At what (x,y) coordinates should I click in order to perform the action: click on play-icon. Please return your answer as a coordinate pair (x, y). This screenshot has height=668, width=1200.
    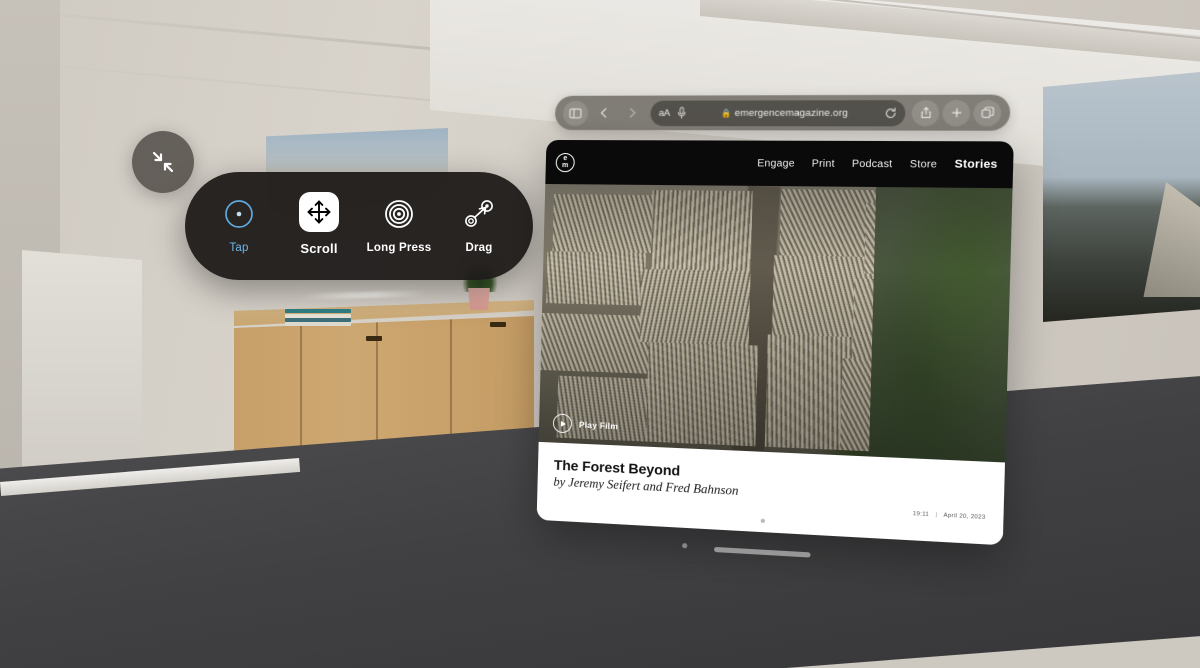
    Looking at the image, I should click on (562, 423).